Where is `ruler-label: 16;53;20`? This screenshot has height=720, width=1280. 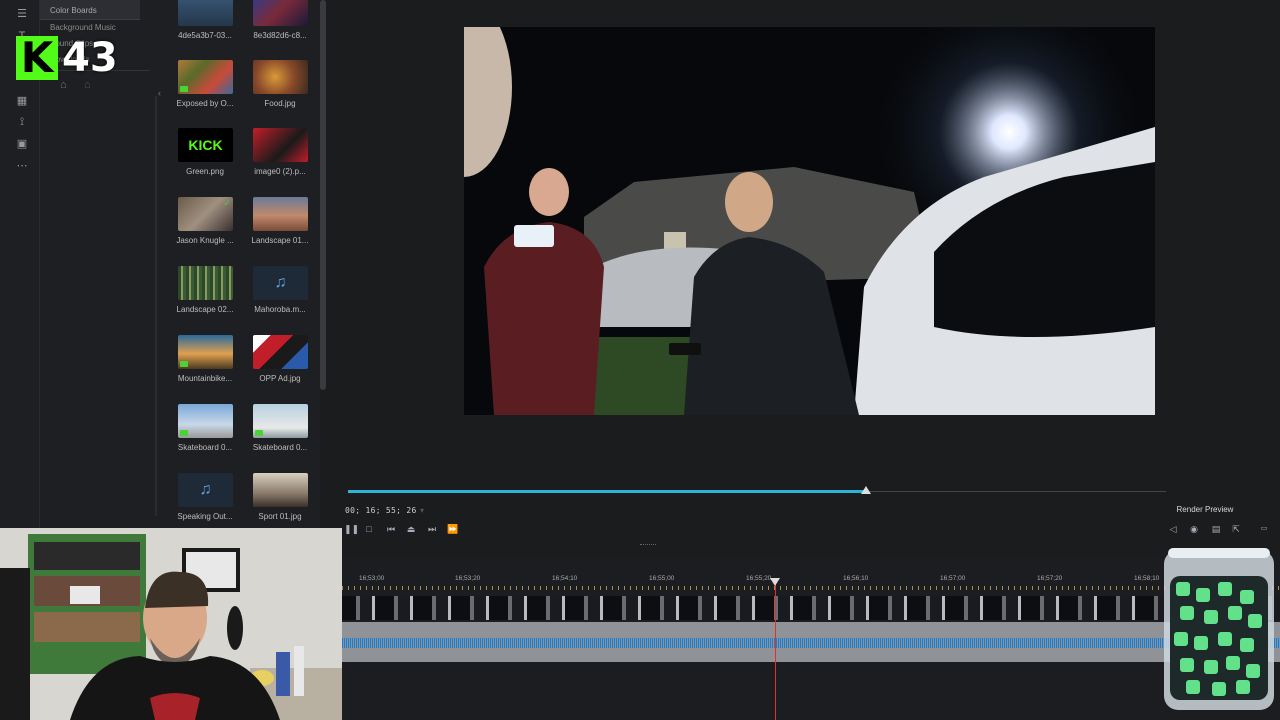
ruler-label: 16;53;20 is located at coordinates (468, 578).